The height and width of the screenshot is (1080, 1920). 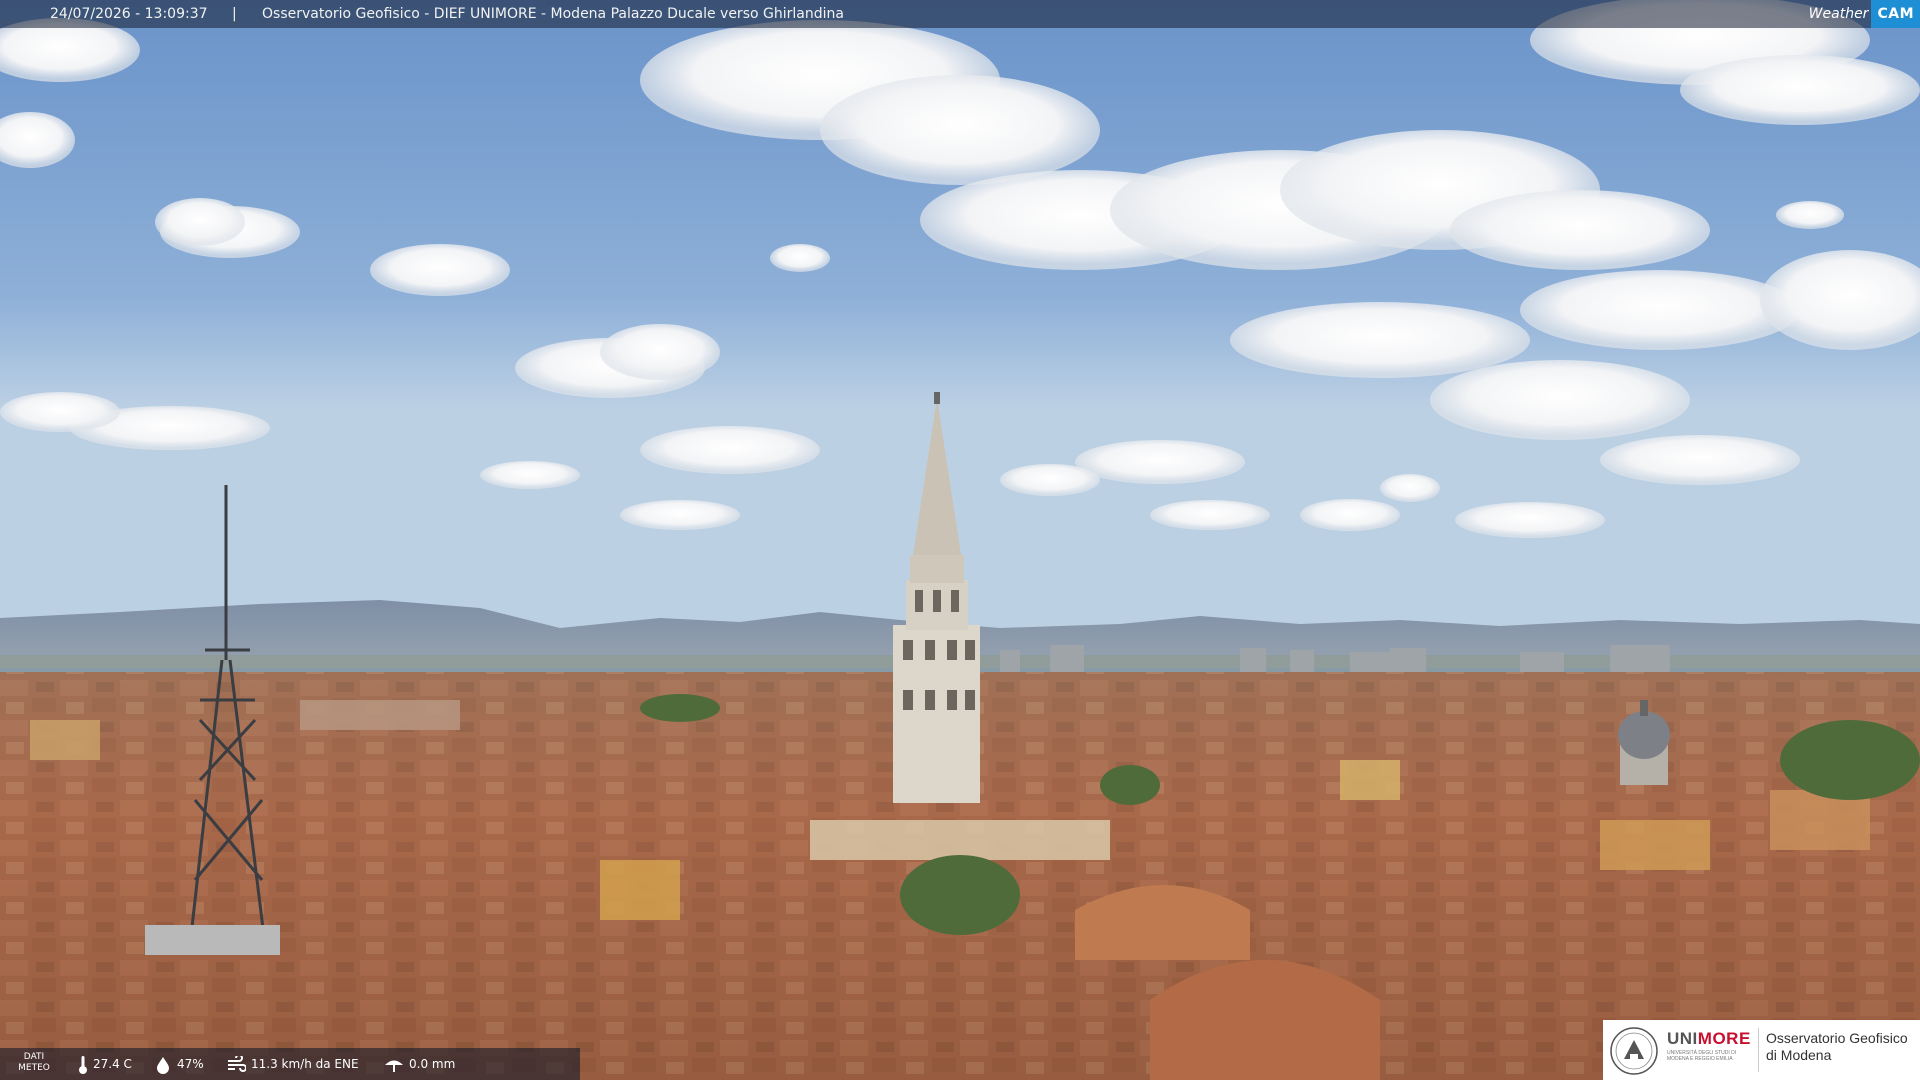 I want to click on rain-value: 0.0 mm, so click(x=432, y=1064).